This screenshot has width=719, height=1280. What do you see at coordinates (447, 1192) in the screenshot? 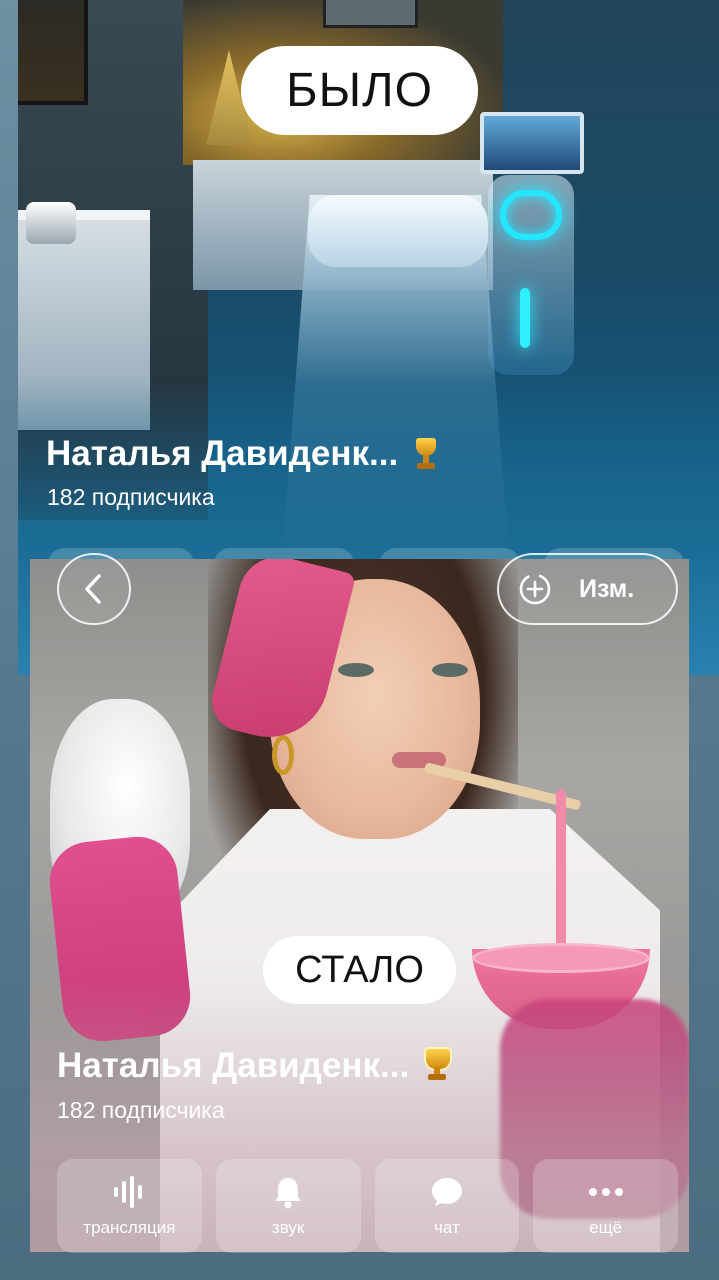
I see `chat-bubble-icon` at bounding box center [447, 1192].